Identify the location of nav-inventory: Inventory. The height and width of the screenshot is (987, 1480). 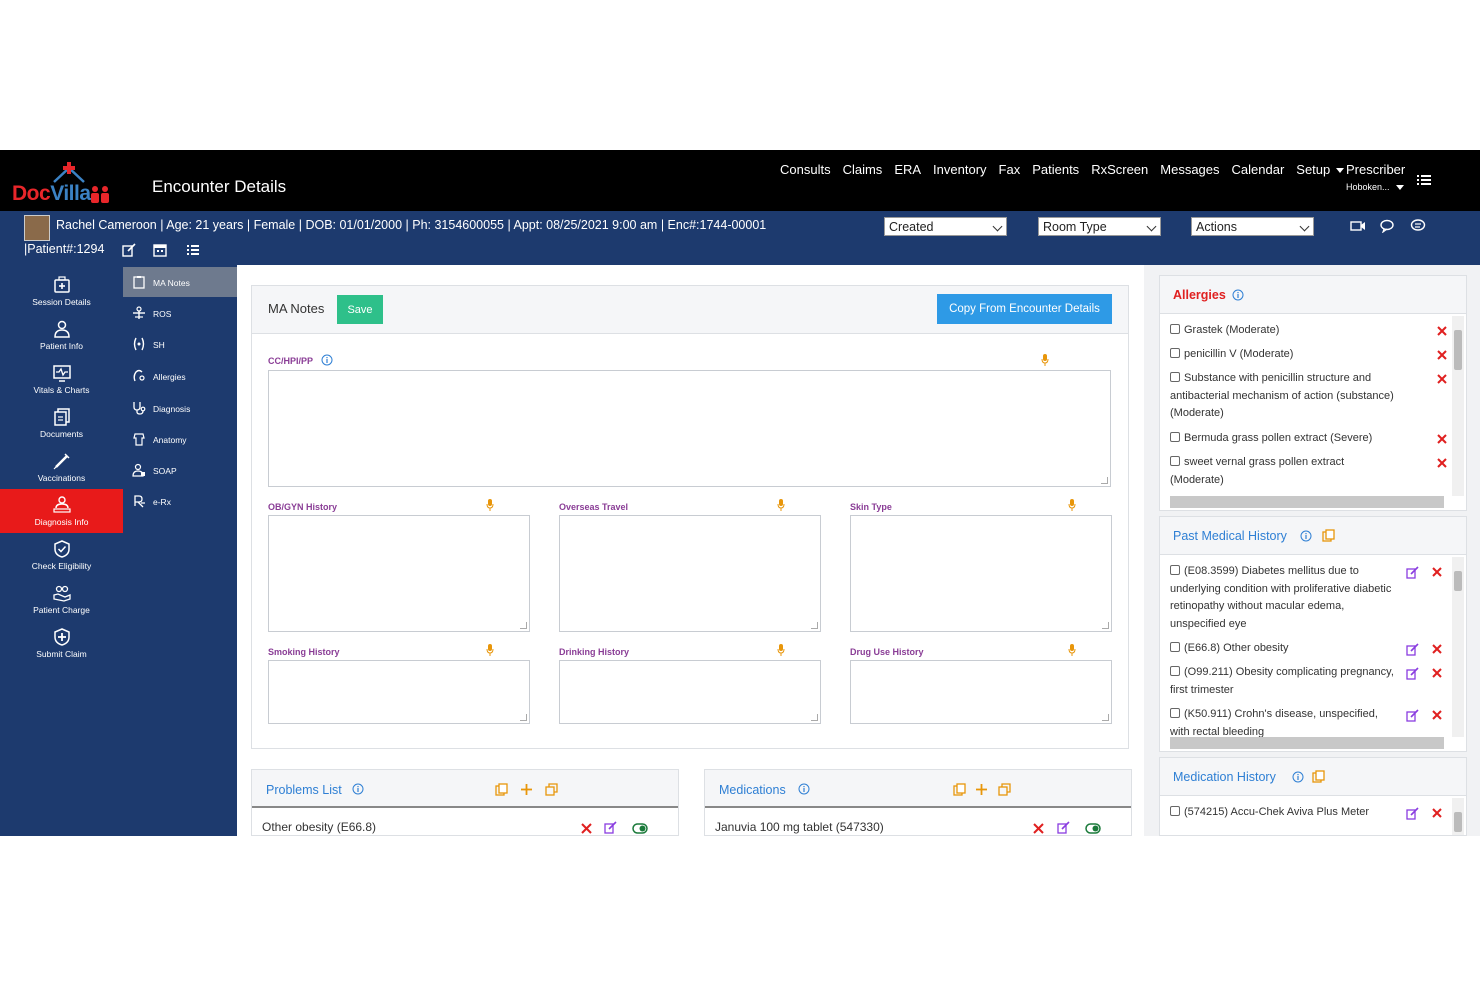
(959, 169).